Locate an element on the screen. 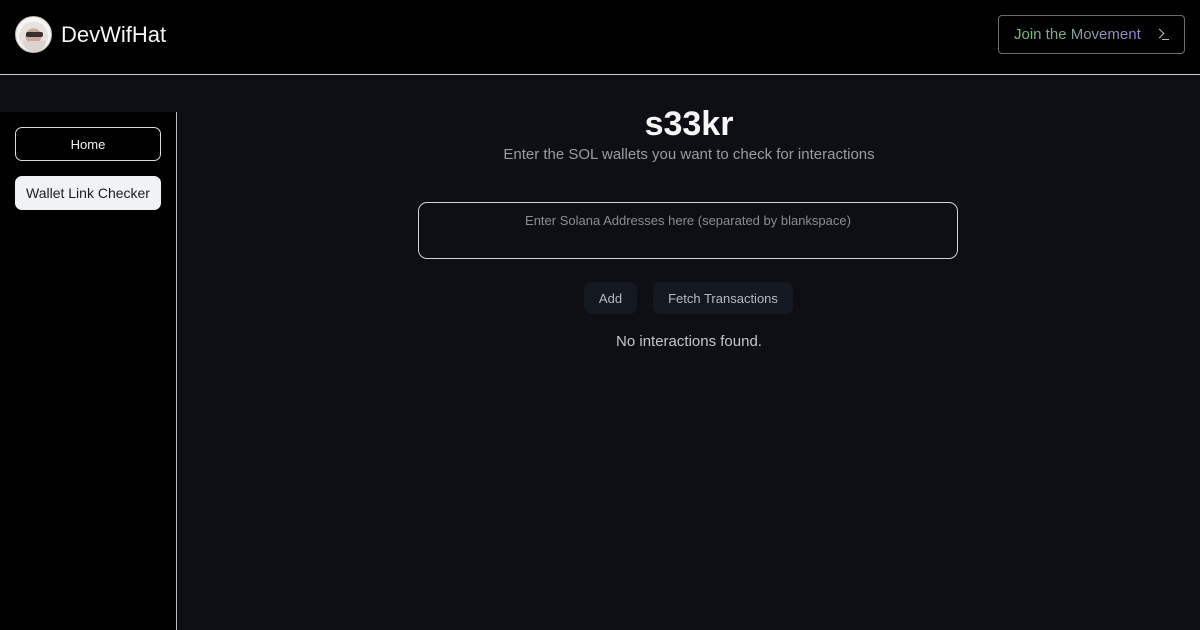 This screenshot has width=1200, height=630. join-movement-button: Join the Movement is located at coordinates (1091, 34).